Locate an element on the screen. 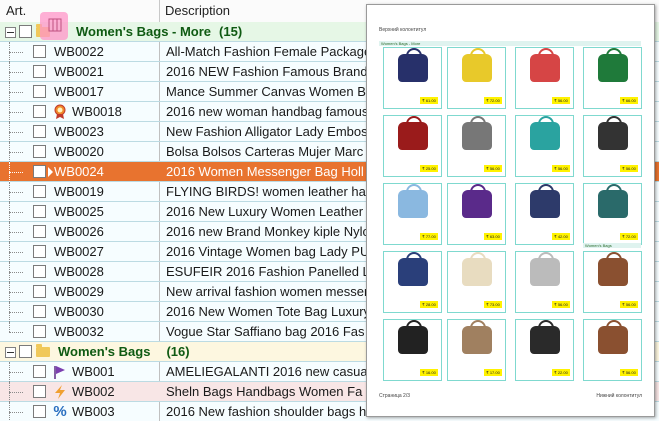 The height and width of the screenshot is (421, 659). column-header-art: Art. is located at coordinates (16, 11).